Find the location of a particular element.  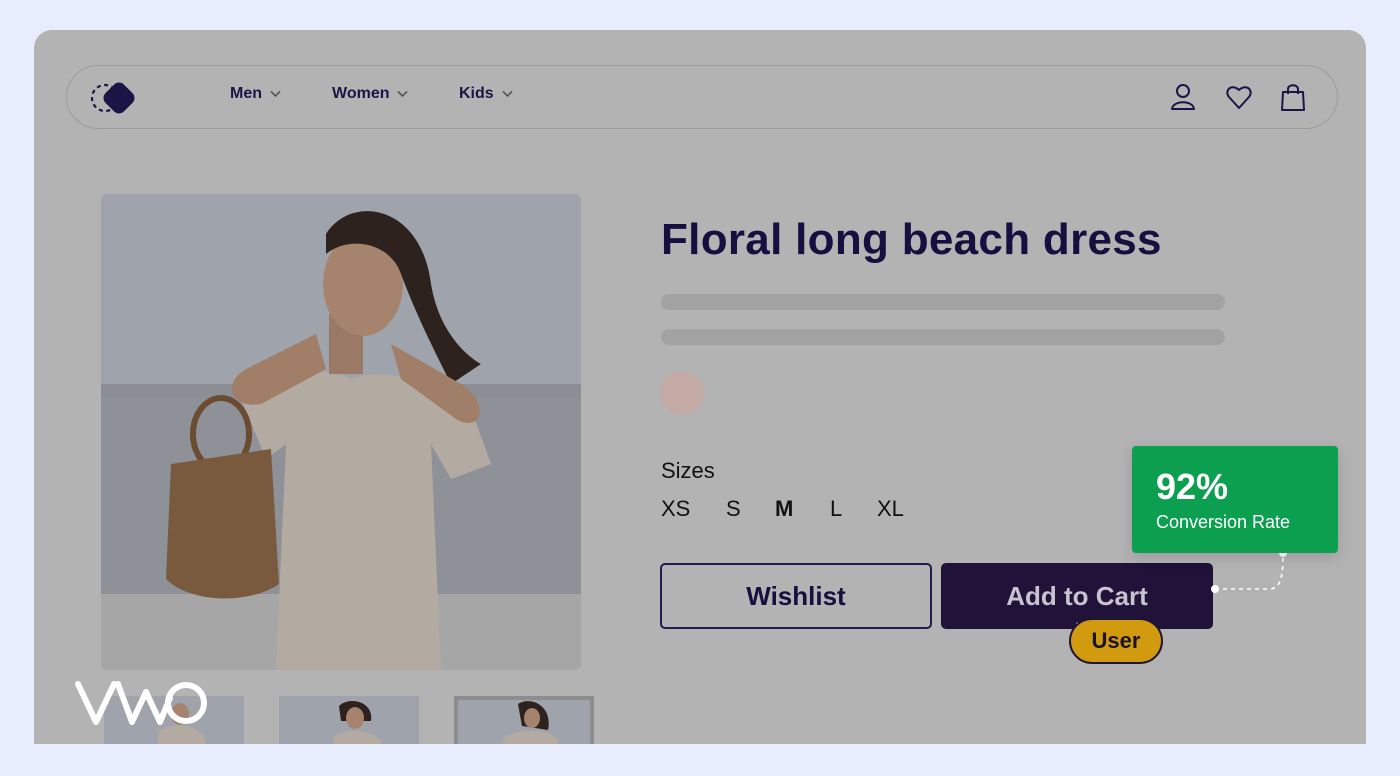

color-swatch is located at coordinates (682, 393).